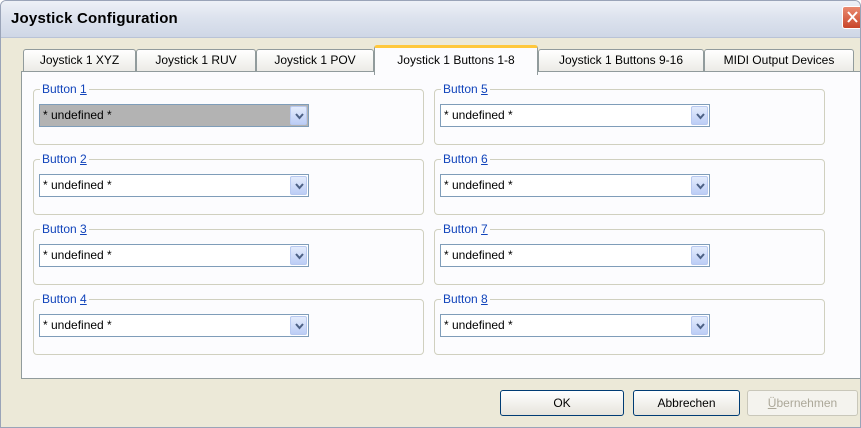  What do you see at coordinates (64, 299) in the screenshot?
I see `group-label: Button 4` at bounding box center [64, 299].